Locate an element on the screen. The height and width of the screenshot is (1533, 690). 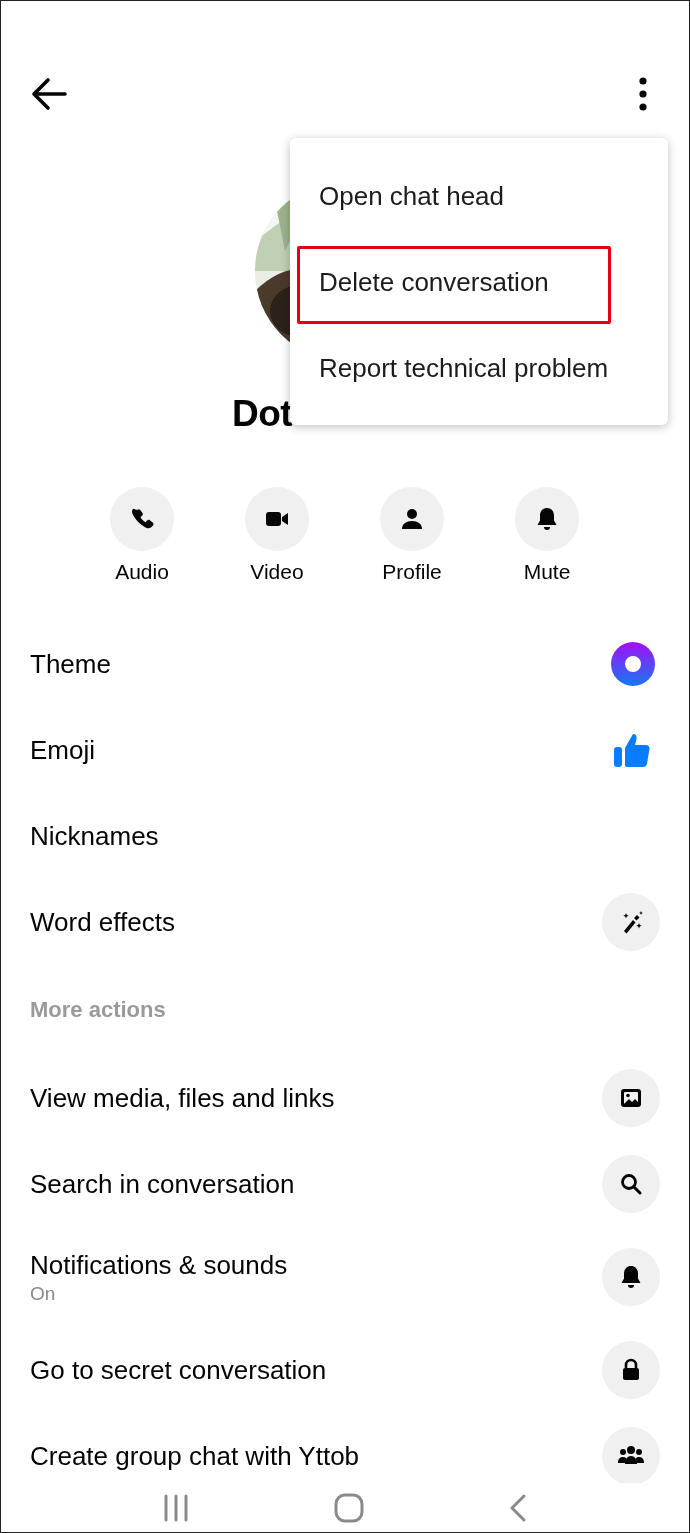
people-icon is located at coordinates (631, 1455).